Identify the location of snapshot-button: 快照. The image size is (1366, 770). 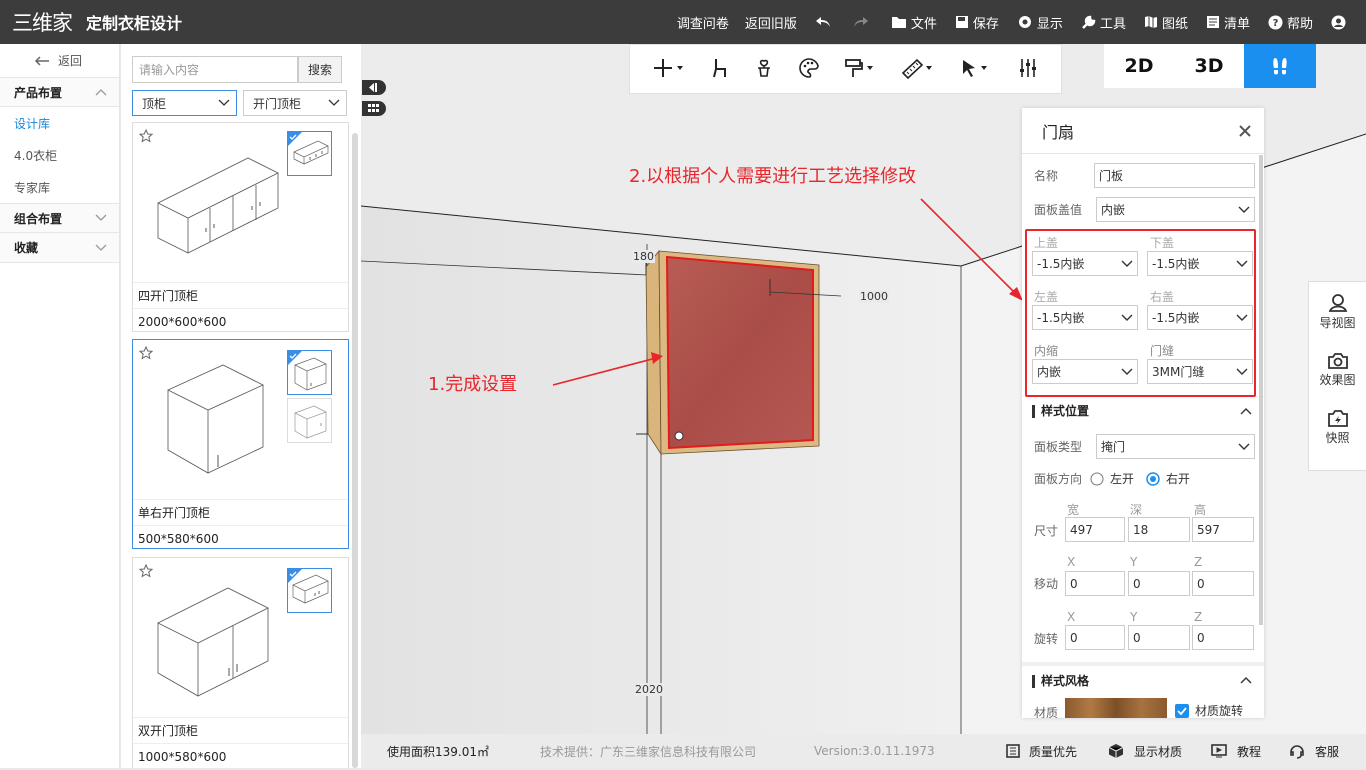
(1337, 427).